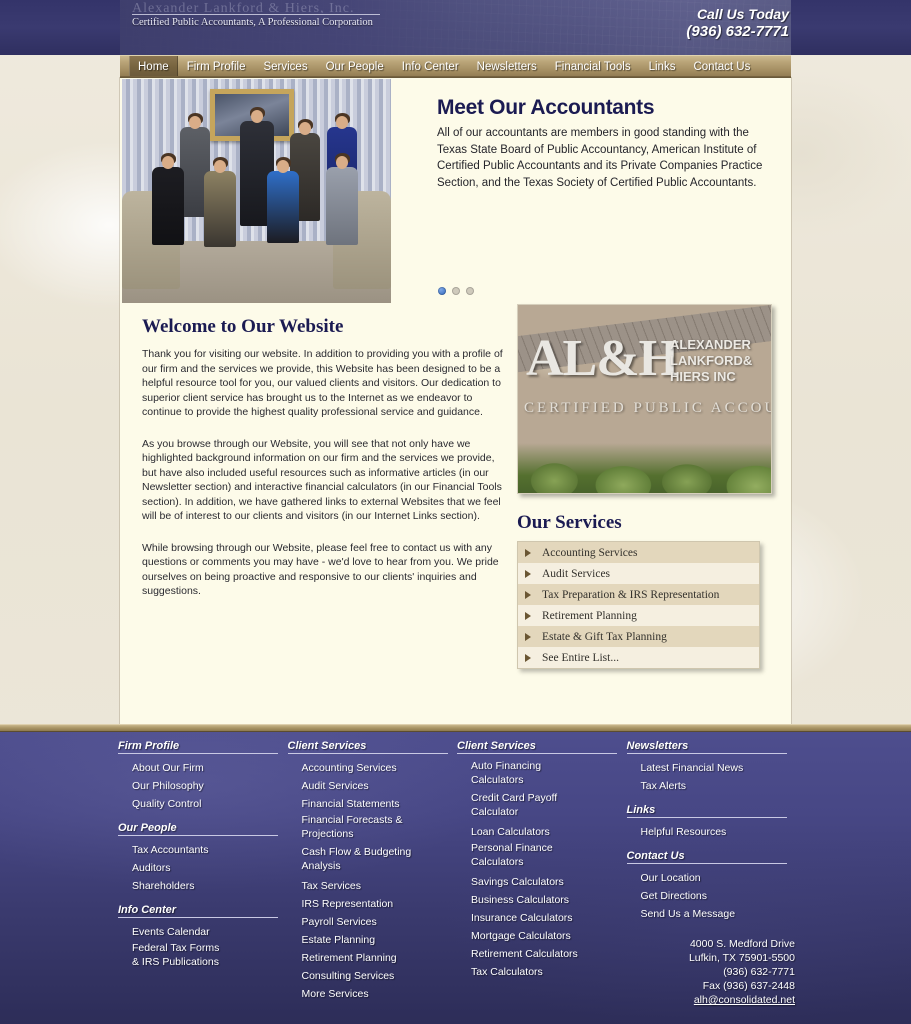  Describe the element at coordinates (373, 829) in the screenshot. I see `footer-link: Financial Forecasts & Projections` at that location.